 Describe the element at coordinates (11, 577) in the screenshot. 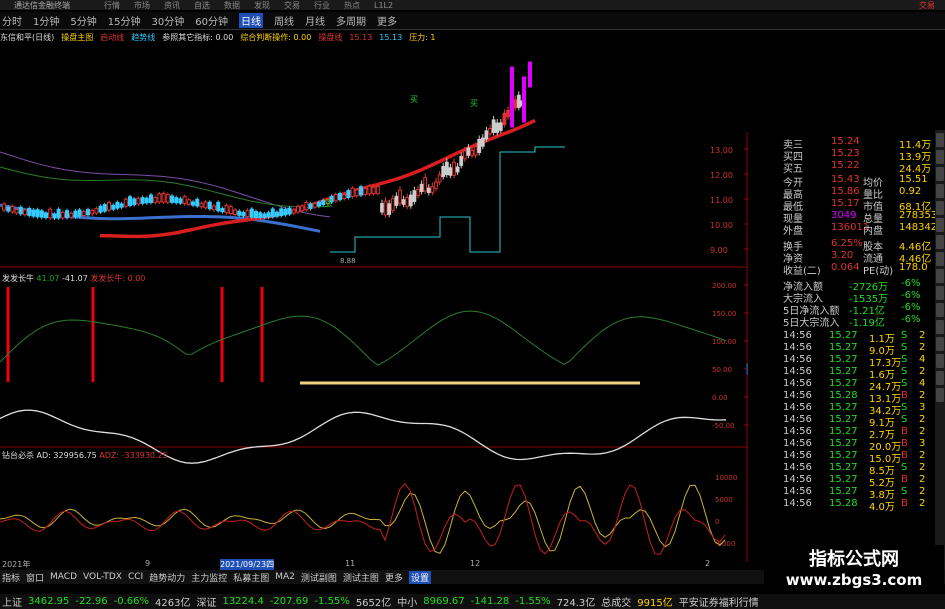

I see `tab-0: 指标` at that location.